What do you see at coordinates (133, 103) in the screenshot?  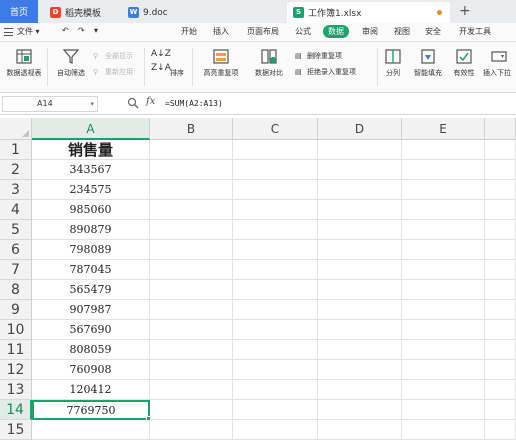 I see `zoom-icon` at bounding box center [133, 103].